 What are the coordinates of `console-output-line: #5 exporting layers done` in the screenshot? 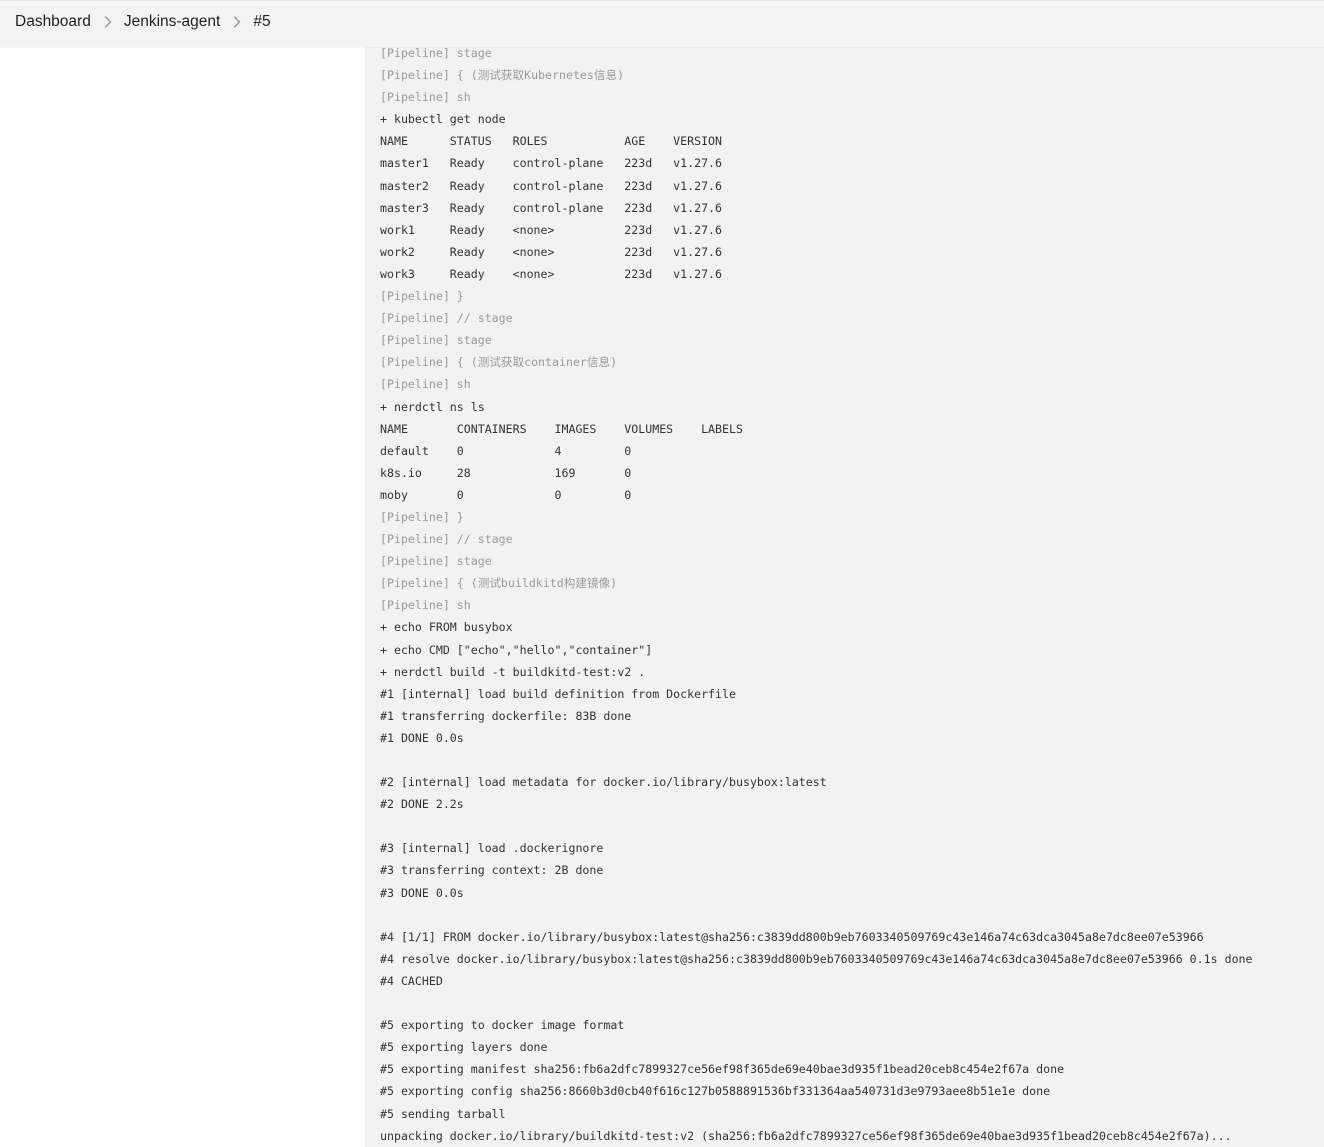 It's located at (464, 1047).